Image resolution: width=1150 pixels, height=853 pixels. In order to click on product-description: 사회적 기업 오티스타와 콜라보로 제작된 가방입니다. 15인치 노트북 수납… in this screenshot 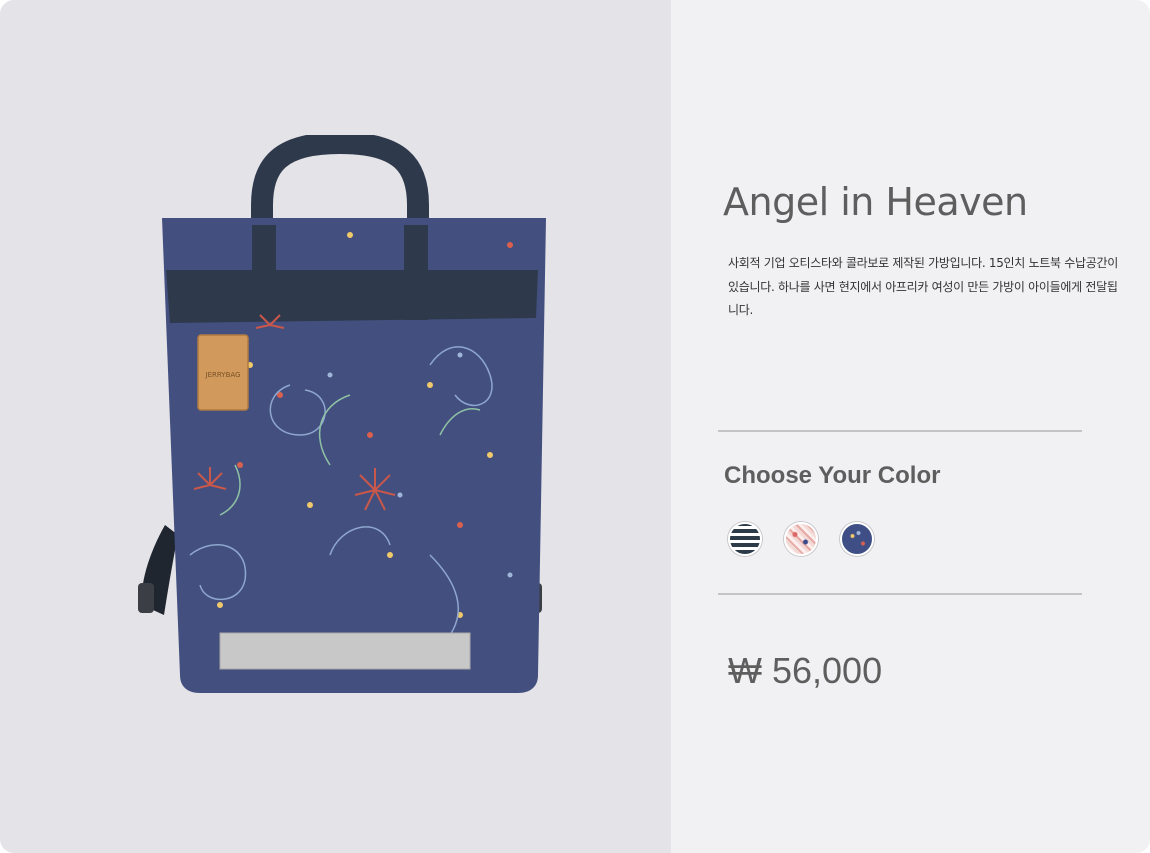, I will do `click(923, 286)`.